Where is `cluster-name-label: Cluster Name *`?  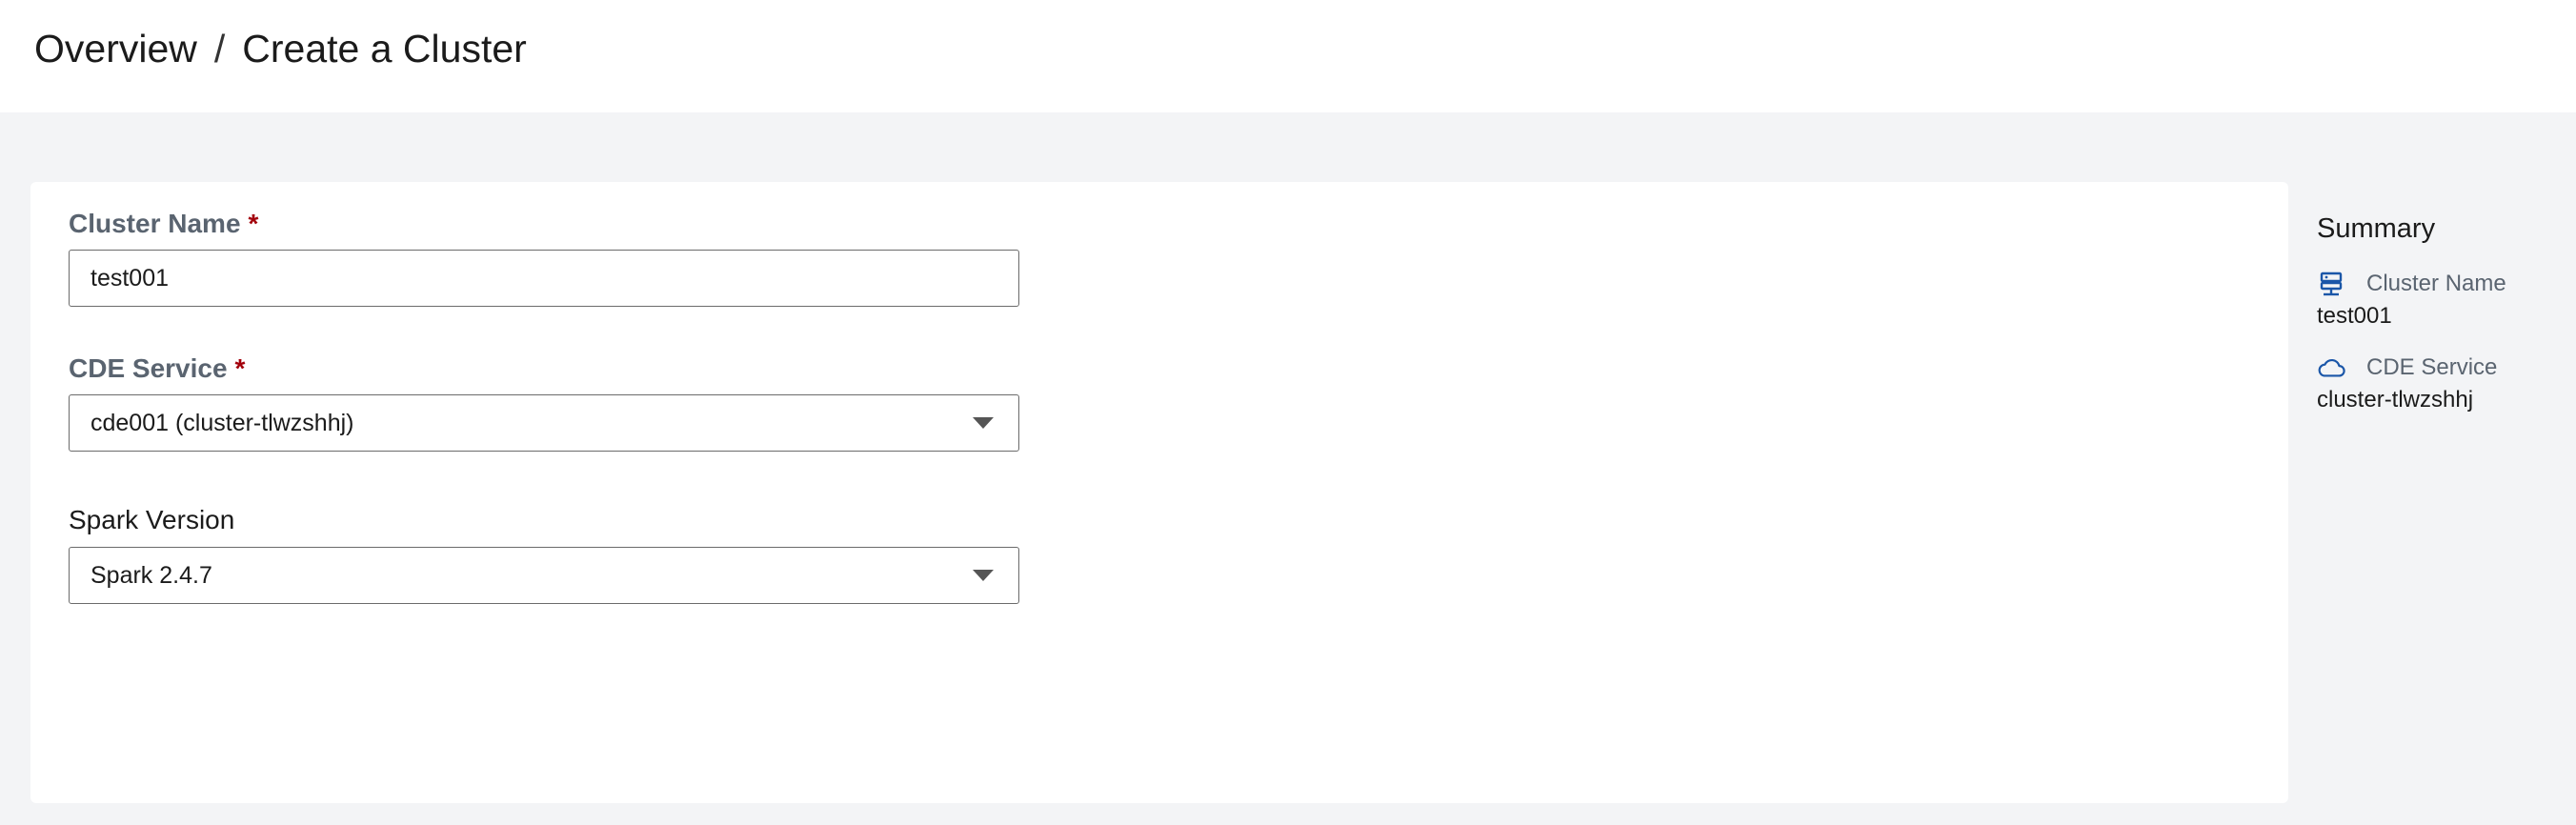
cluster-name-label: Cluster Name * is located at coordinates (163, 224).